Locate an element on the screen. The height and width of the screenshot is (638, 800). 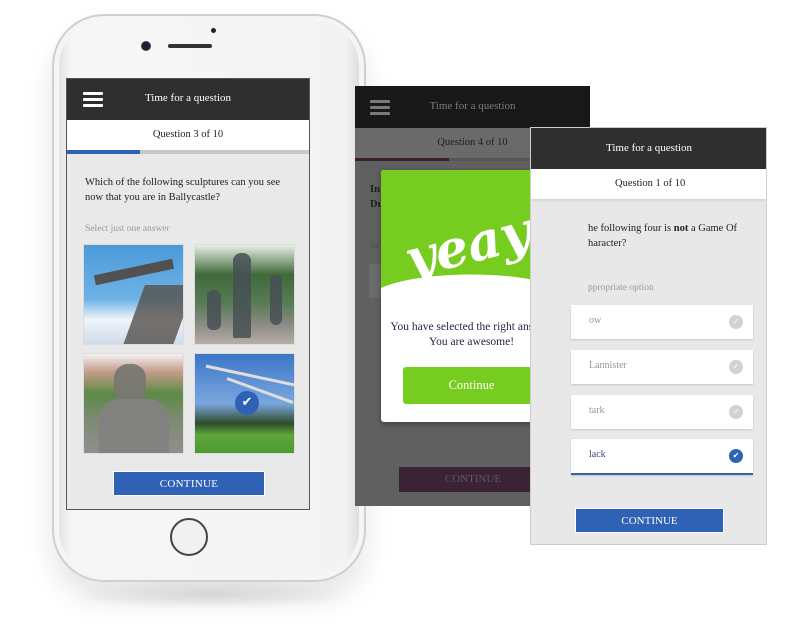
option-label: tark is located at coordinates (597, 410).